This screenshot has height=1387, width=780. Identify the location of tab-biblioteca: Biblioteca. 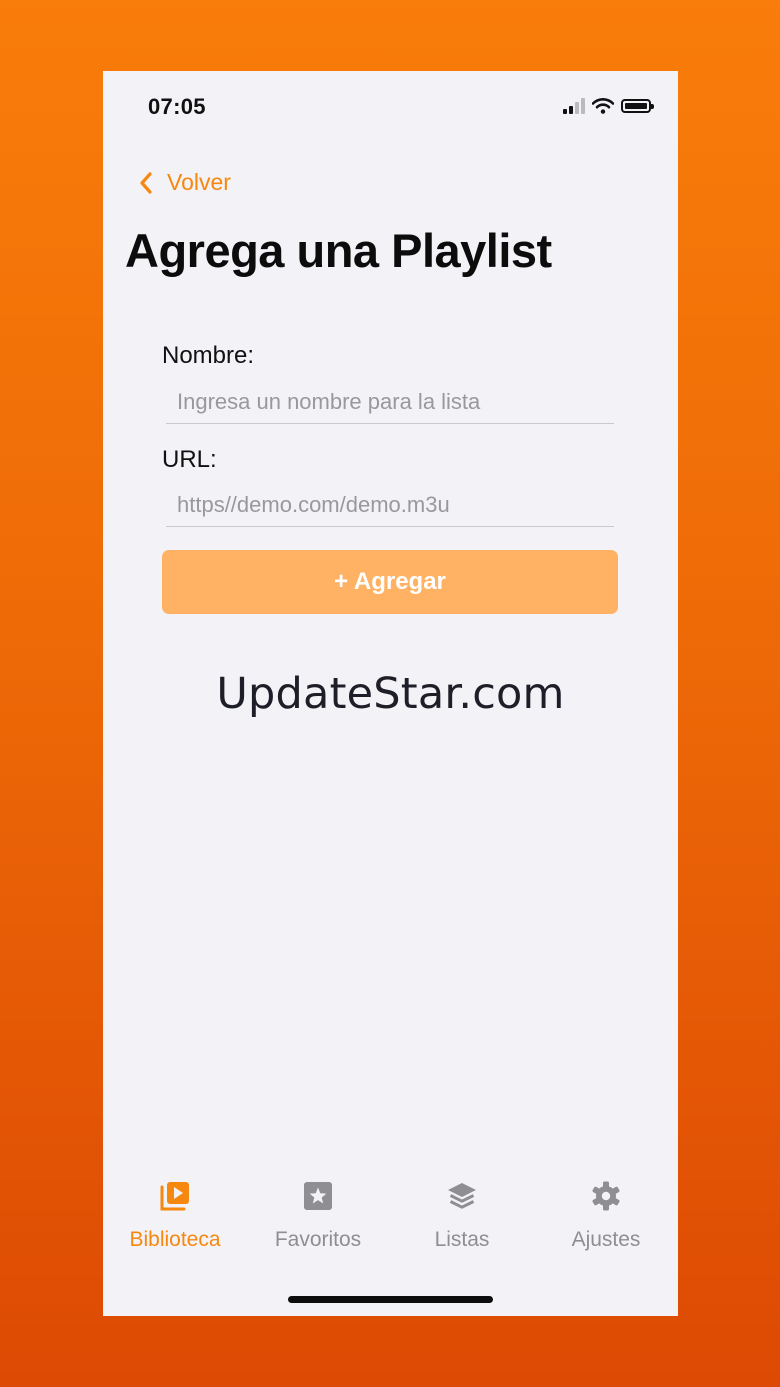
(175, 1215).